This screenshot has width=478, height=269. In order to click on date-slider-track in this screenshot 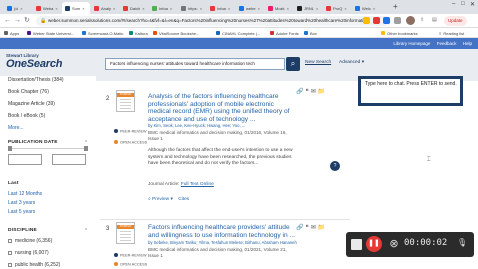, I will do `click(48, 148)`.